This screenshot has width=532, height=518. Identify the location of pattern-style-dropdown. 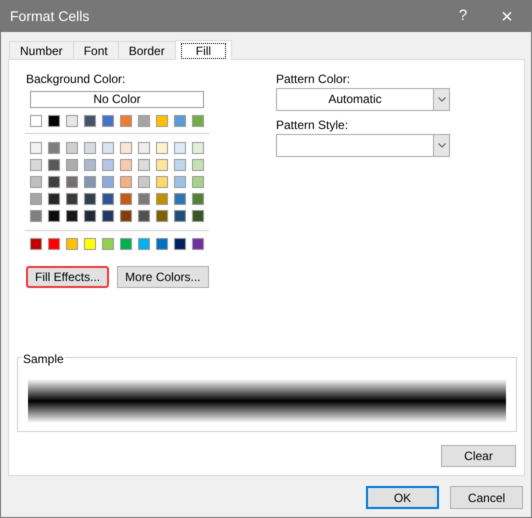
(363, 145).